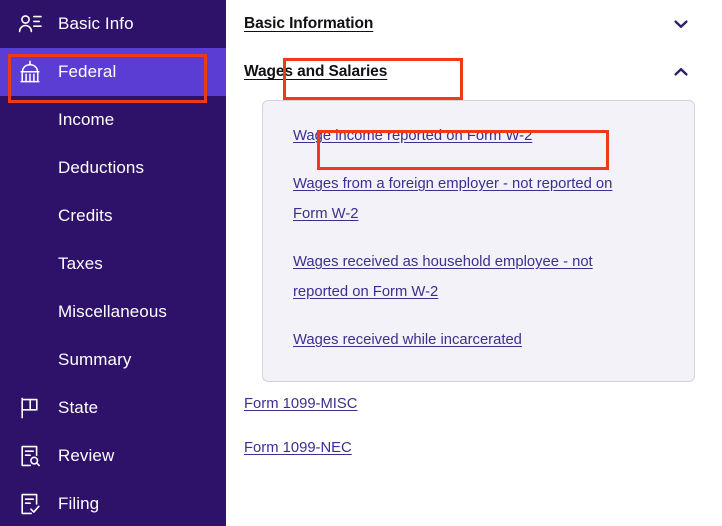 The width and height of the screenshot is (722, 526). What do you see at coordinates (113, 408) in the screenshot?
I see `sidebar-item-state: State` at bounding box center [113, 408].